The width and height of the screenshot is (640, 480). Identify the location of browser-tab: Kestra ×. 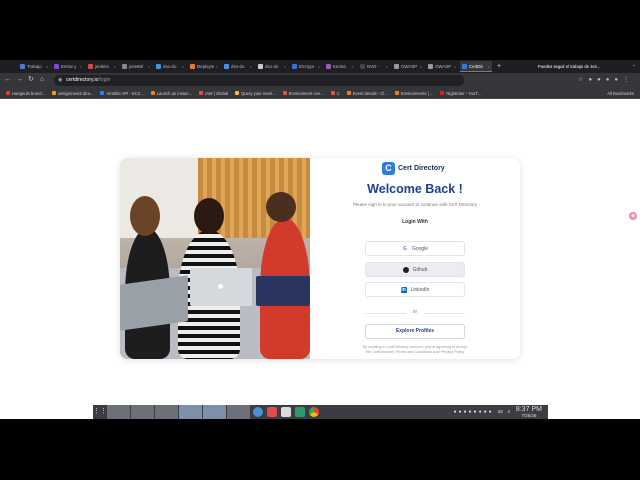
(340, 66).